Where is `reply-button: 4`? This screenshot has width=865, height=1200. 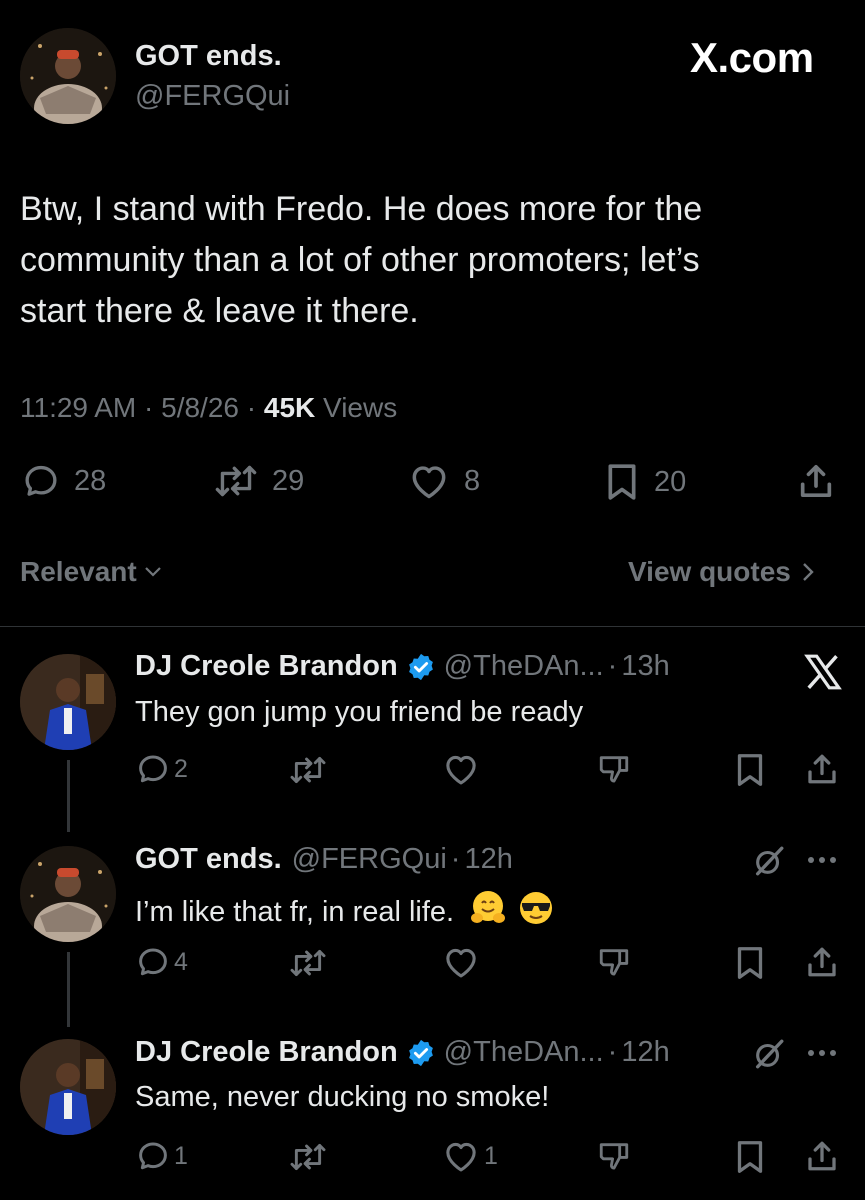 reply-button: 4 is located at coordinates (162, 962).